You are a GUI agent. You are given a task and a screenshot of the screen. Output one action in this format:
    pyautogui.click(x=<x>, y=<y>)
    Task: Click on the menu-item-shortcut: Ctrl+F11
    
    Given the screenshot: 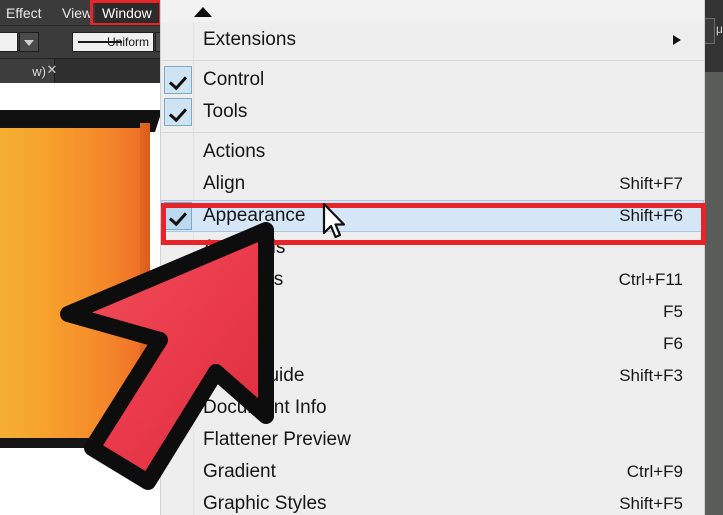 What is the action you would take?
    pyautogui.click(x=650, y=279)
    